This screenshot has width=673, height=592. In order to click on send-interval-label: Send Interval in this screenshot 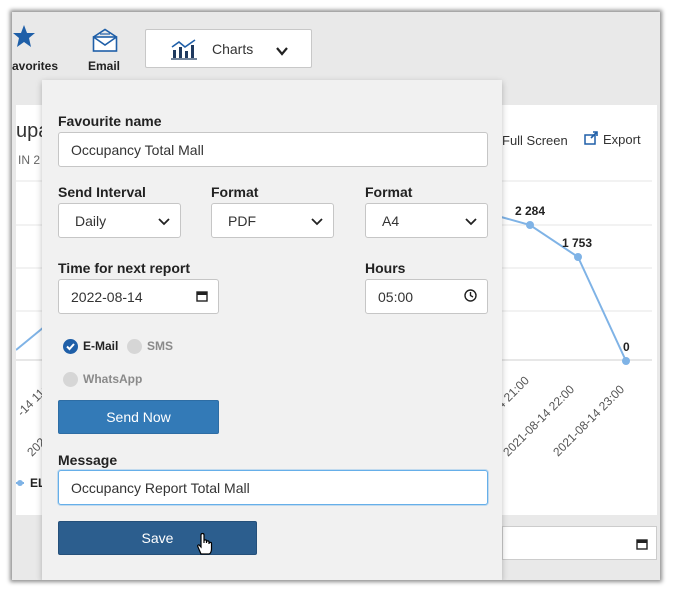, I will do `click(102, 192)`.